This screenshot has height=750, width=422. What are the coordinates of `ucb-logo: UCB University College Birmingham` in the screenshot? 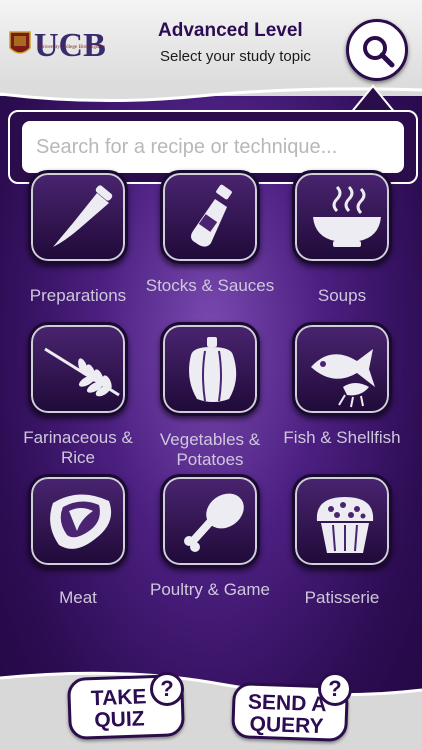 It's located at (57, 45).